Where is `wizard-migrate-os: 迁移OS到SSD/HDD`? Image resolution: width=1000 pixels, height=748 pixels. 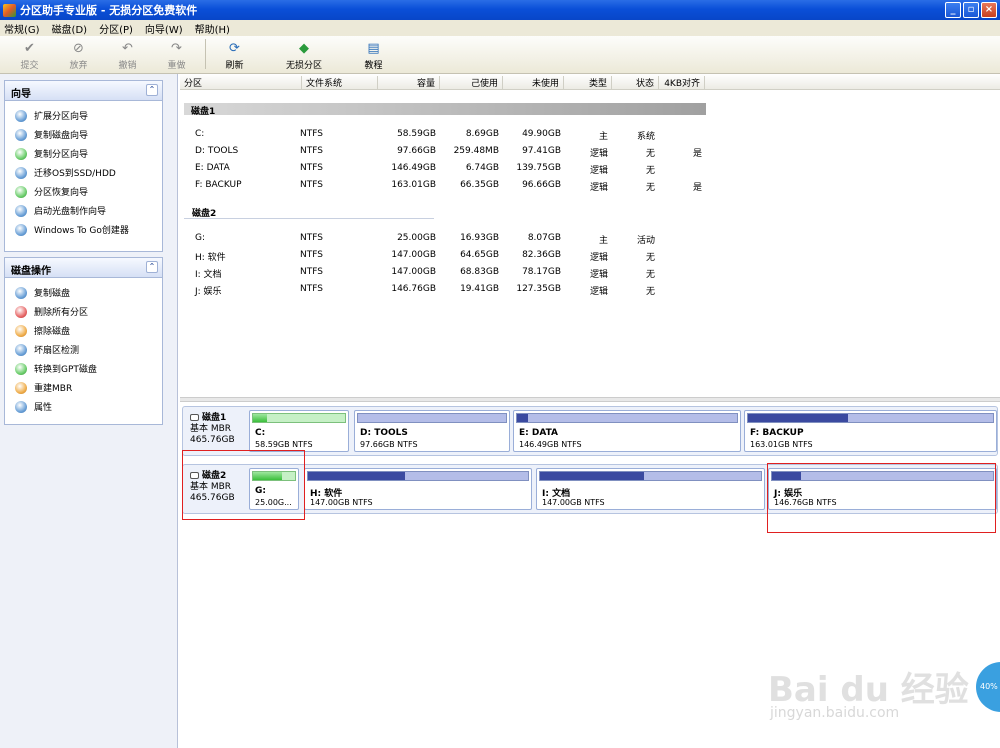
wizard-migrate-os: 迁移OS到SSD/HDD is located at coordinates (83, 172).